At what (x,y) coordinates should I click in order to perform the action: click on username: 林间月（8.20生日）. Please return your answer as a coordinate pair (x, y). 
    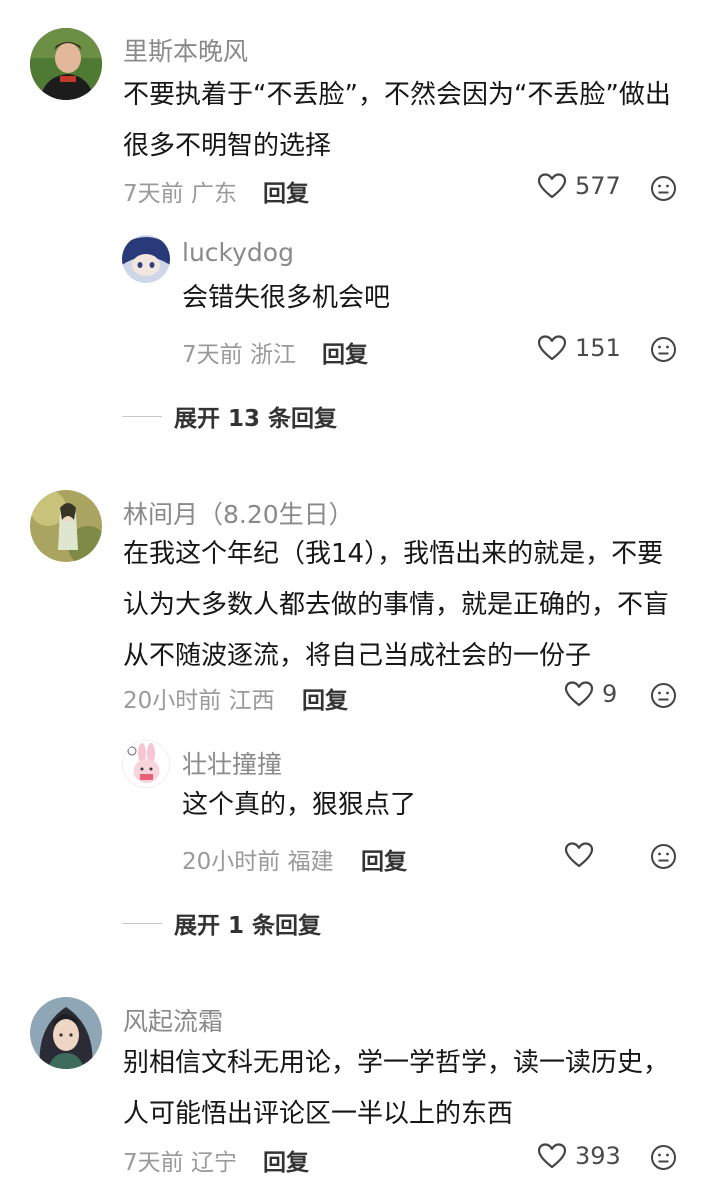
    Looking at the image, I should click on (238, 513).